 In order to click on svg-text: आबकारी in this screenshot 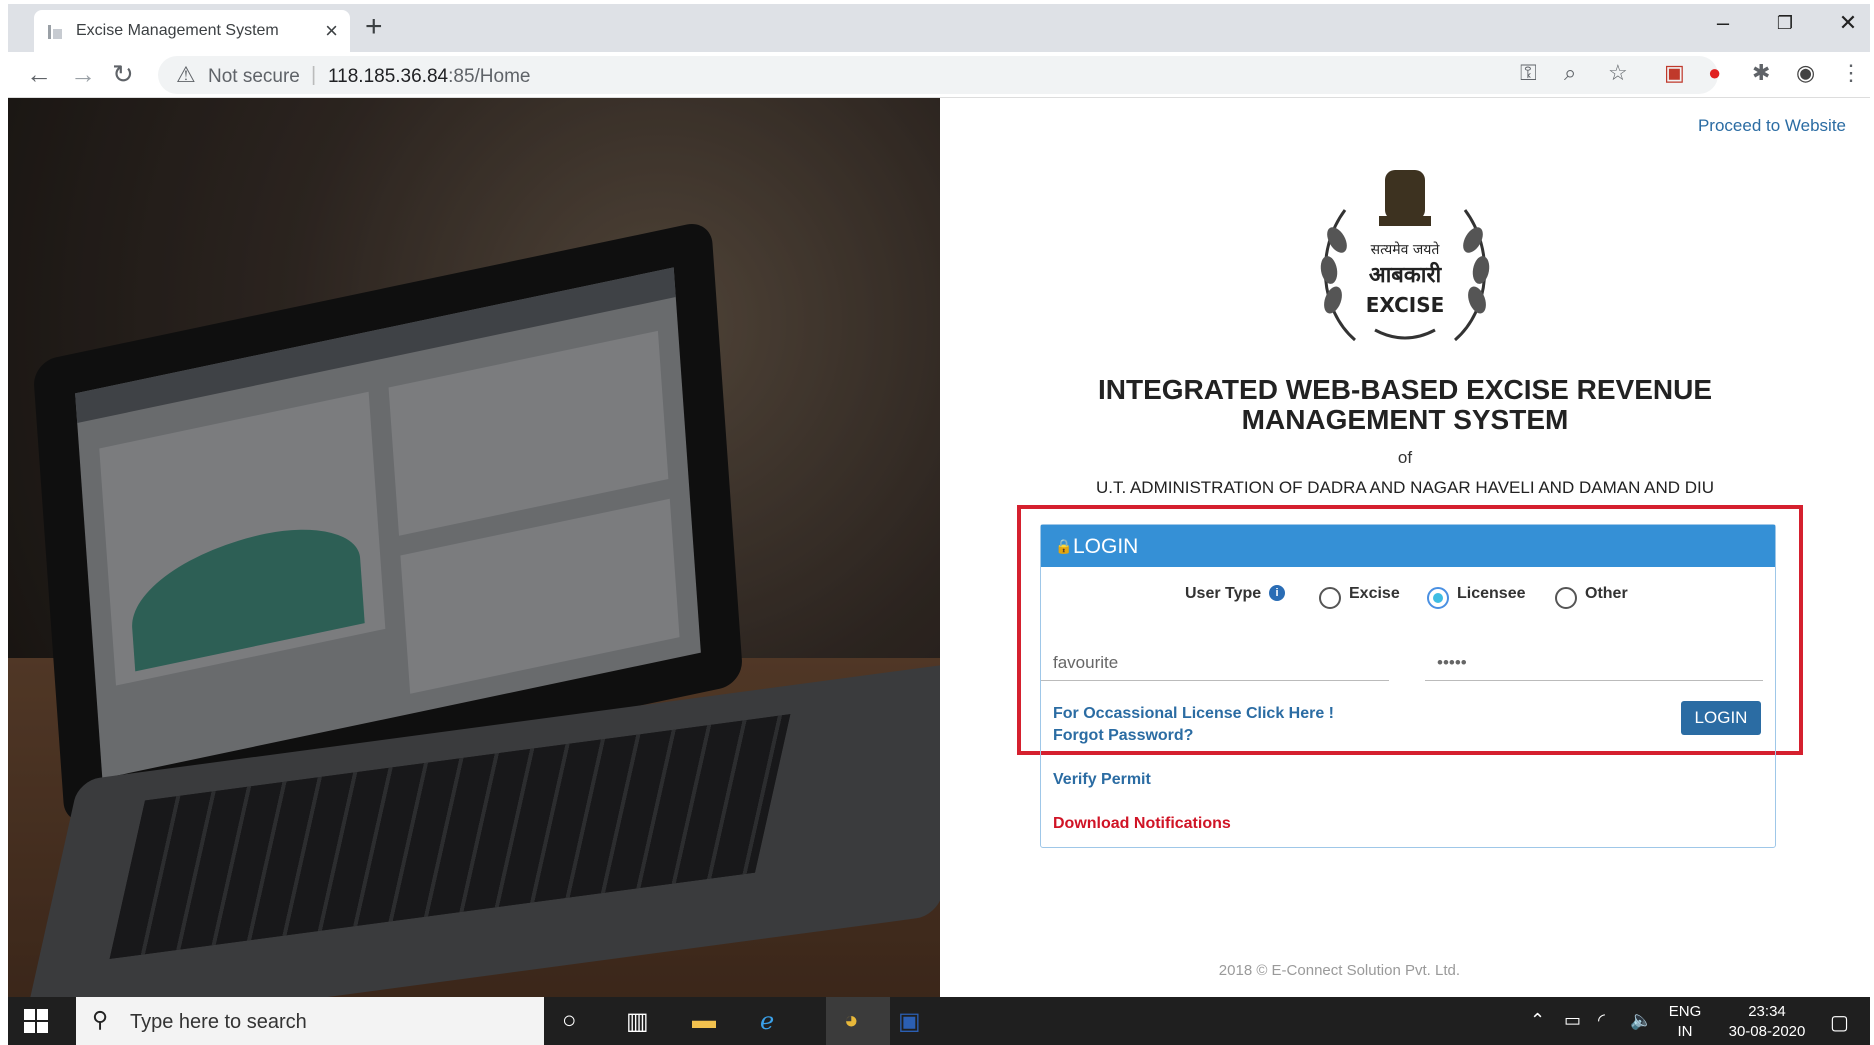, I will do `click(1406, 274)`.